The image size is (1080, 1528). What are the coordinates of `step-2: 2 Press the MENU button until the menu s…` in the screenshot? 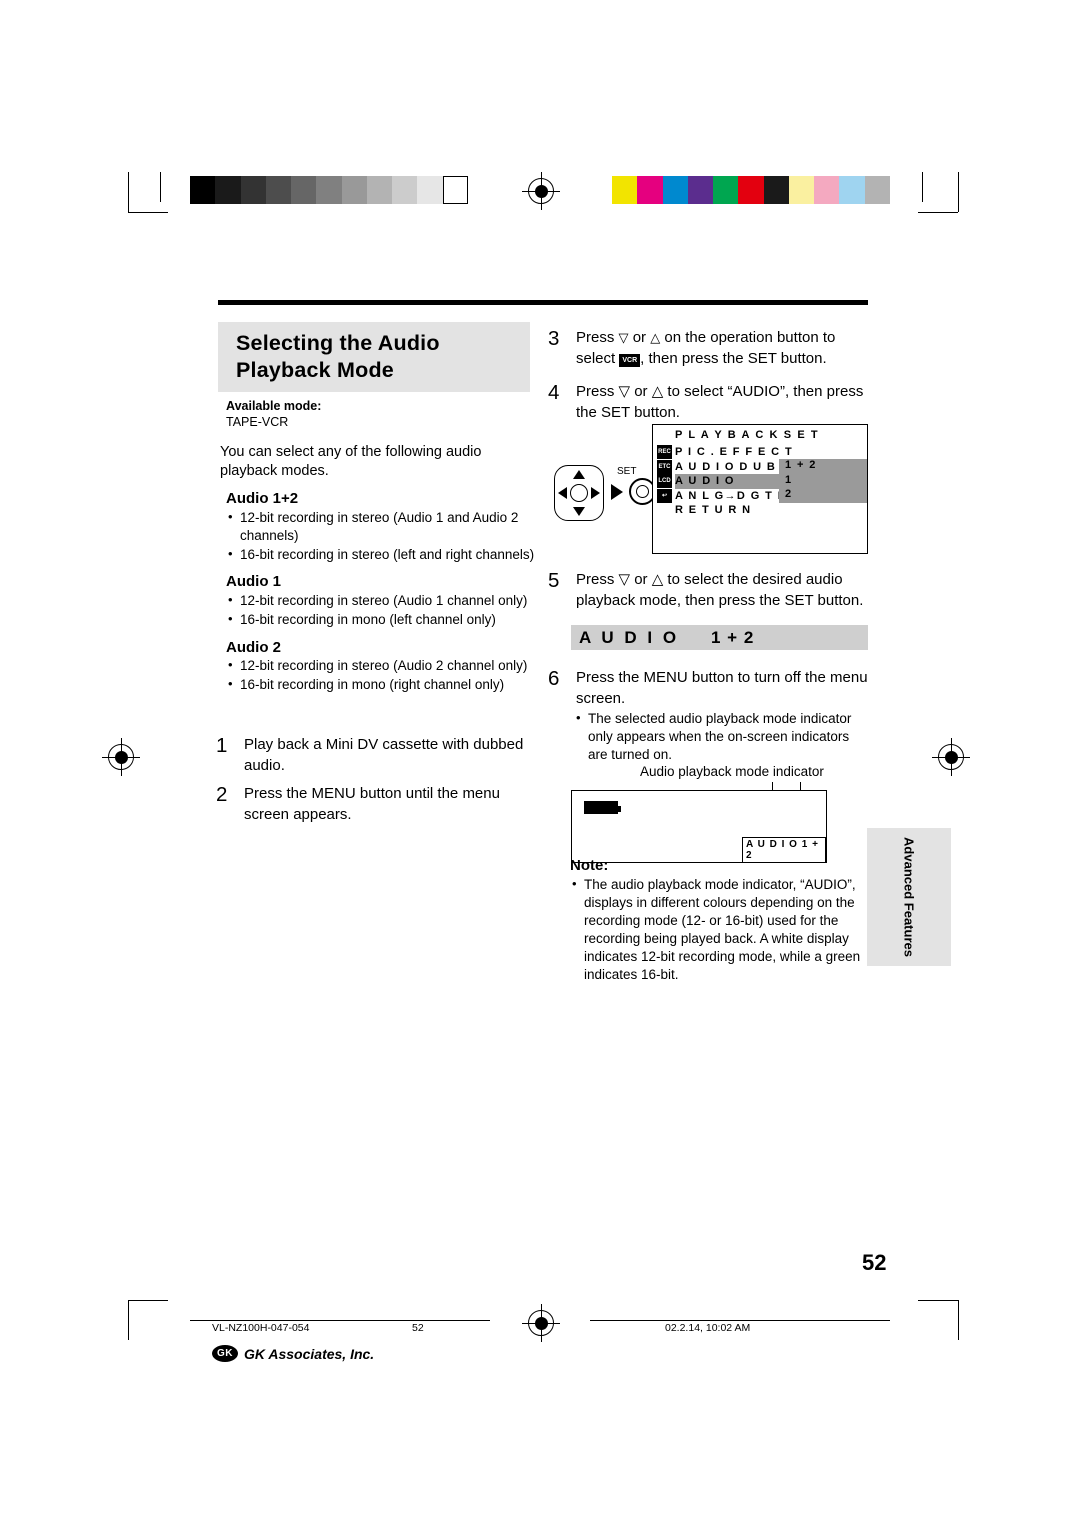 It's located at (375, 804).